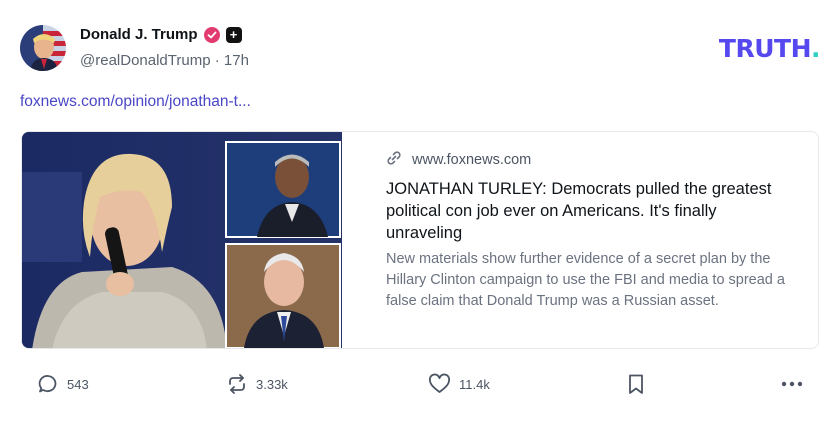 This screenshot has width=840, height=423. What do you see at coordinates (211, 34) in the screenshot?
I see `verified-check-icon` at bounding box center [211, 34].